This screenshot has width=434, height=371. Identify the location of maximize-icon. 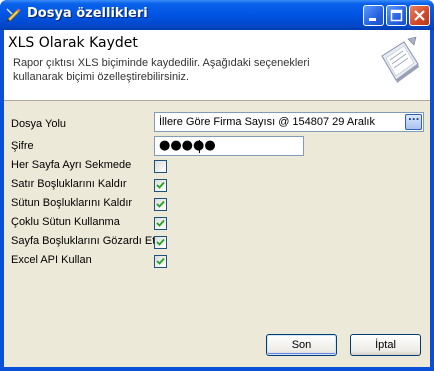
(396, 15).